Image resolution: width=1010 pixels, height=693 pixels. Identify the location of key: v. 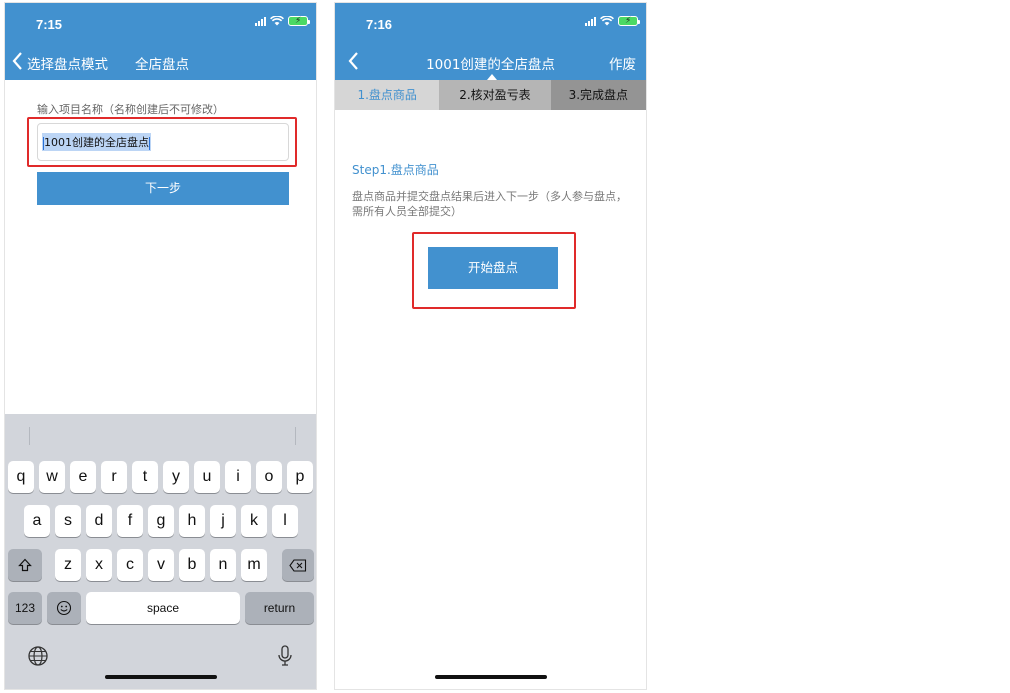
(161, 565).